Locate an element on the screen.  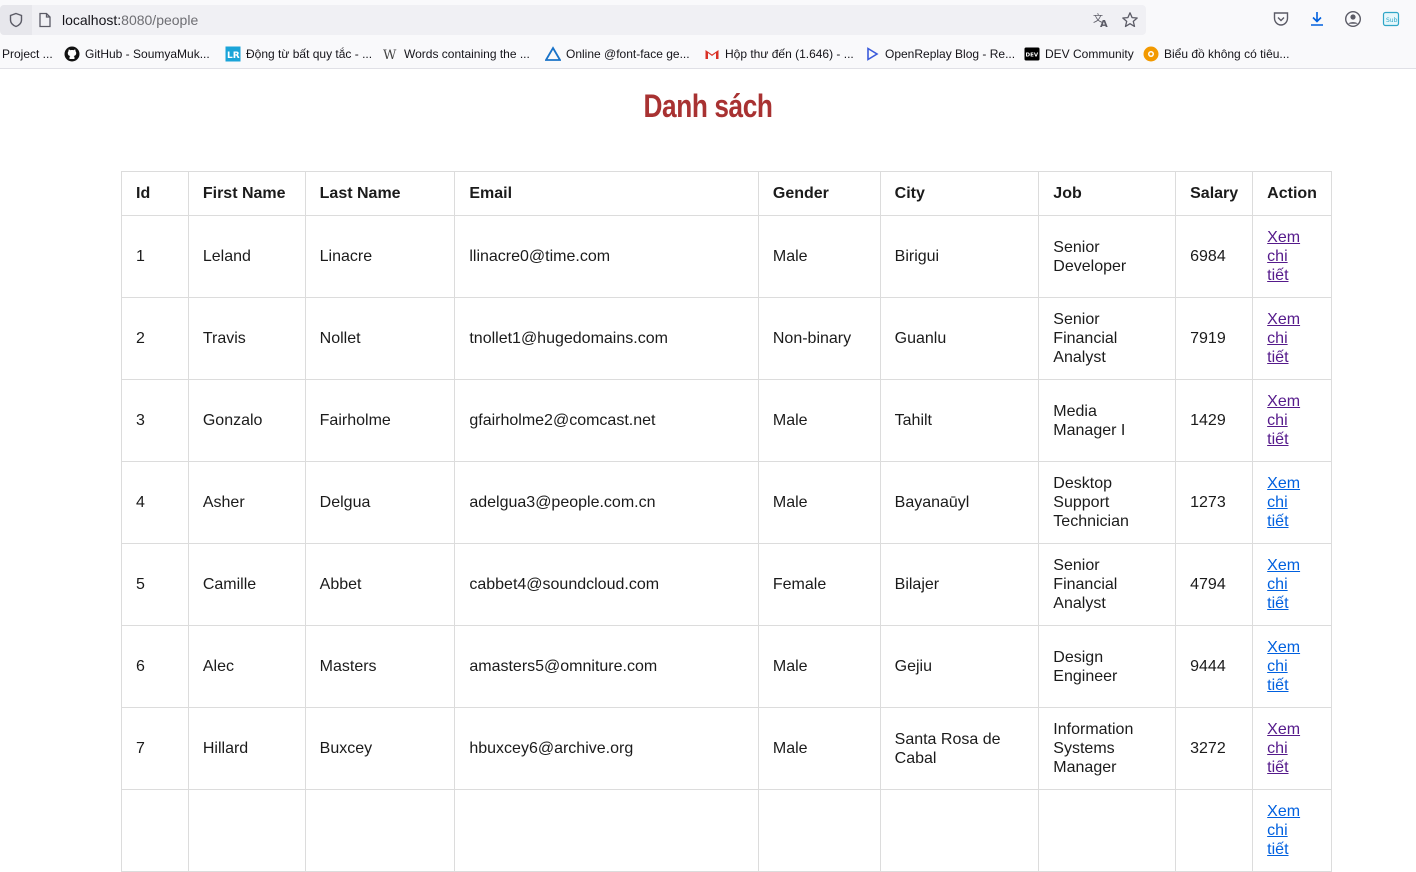
cell-last-name: Linacre is located at coordinates (380, 256).